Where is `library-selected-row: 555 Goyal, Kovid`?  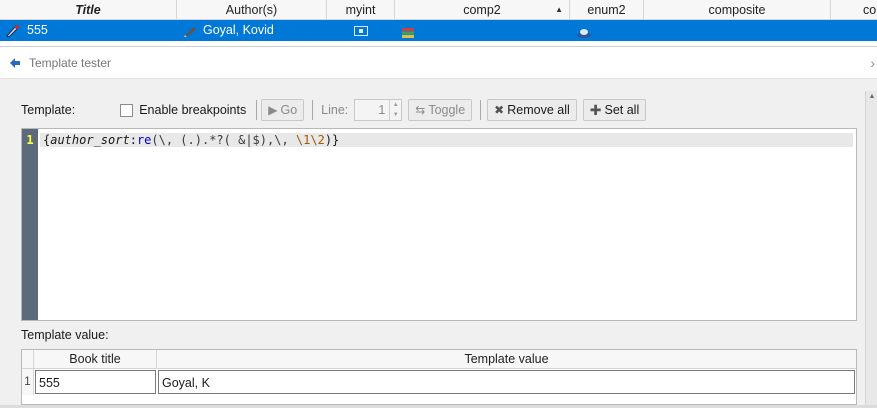
library-selected-row: 555 Goyal, Kovid is located at coordinates (438, 30).